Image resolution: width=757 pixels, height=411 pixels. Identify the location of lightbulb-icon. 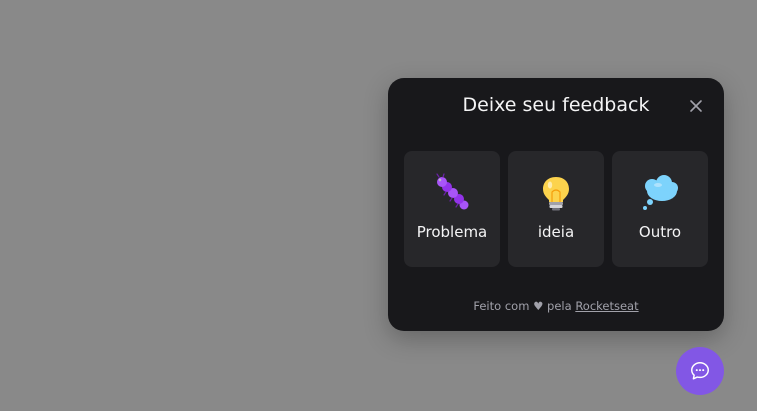
(556, 193).